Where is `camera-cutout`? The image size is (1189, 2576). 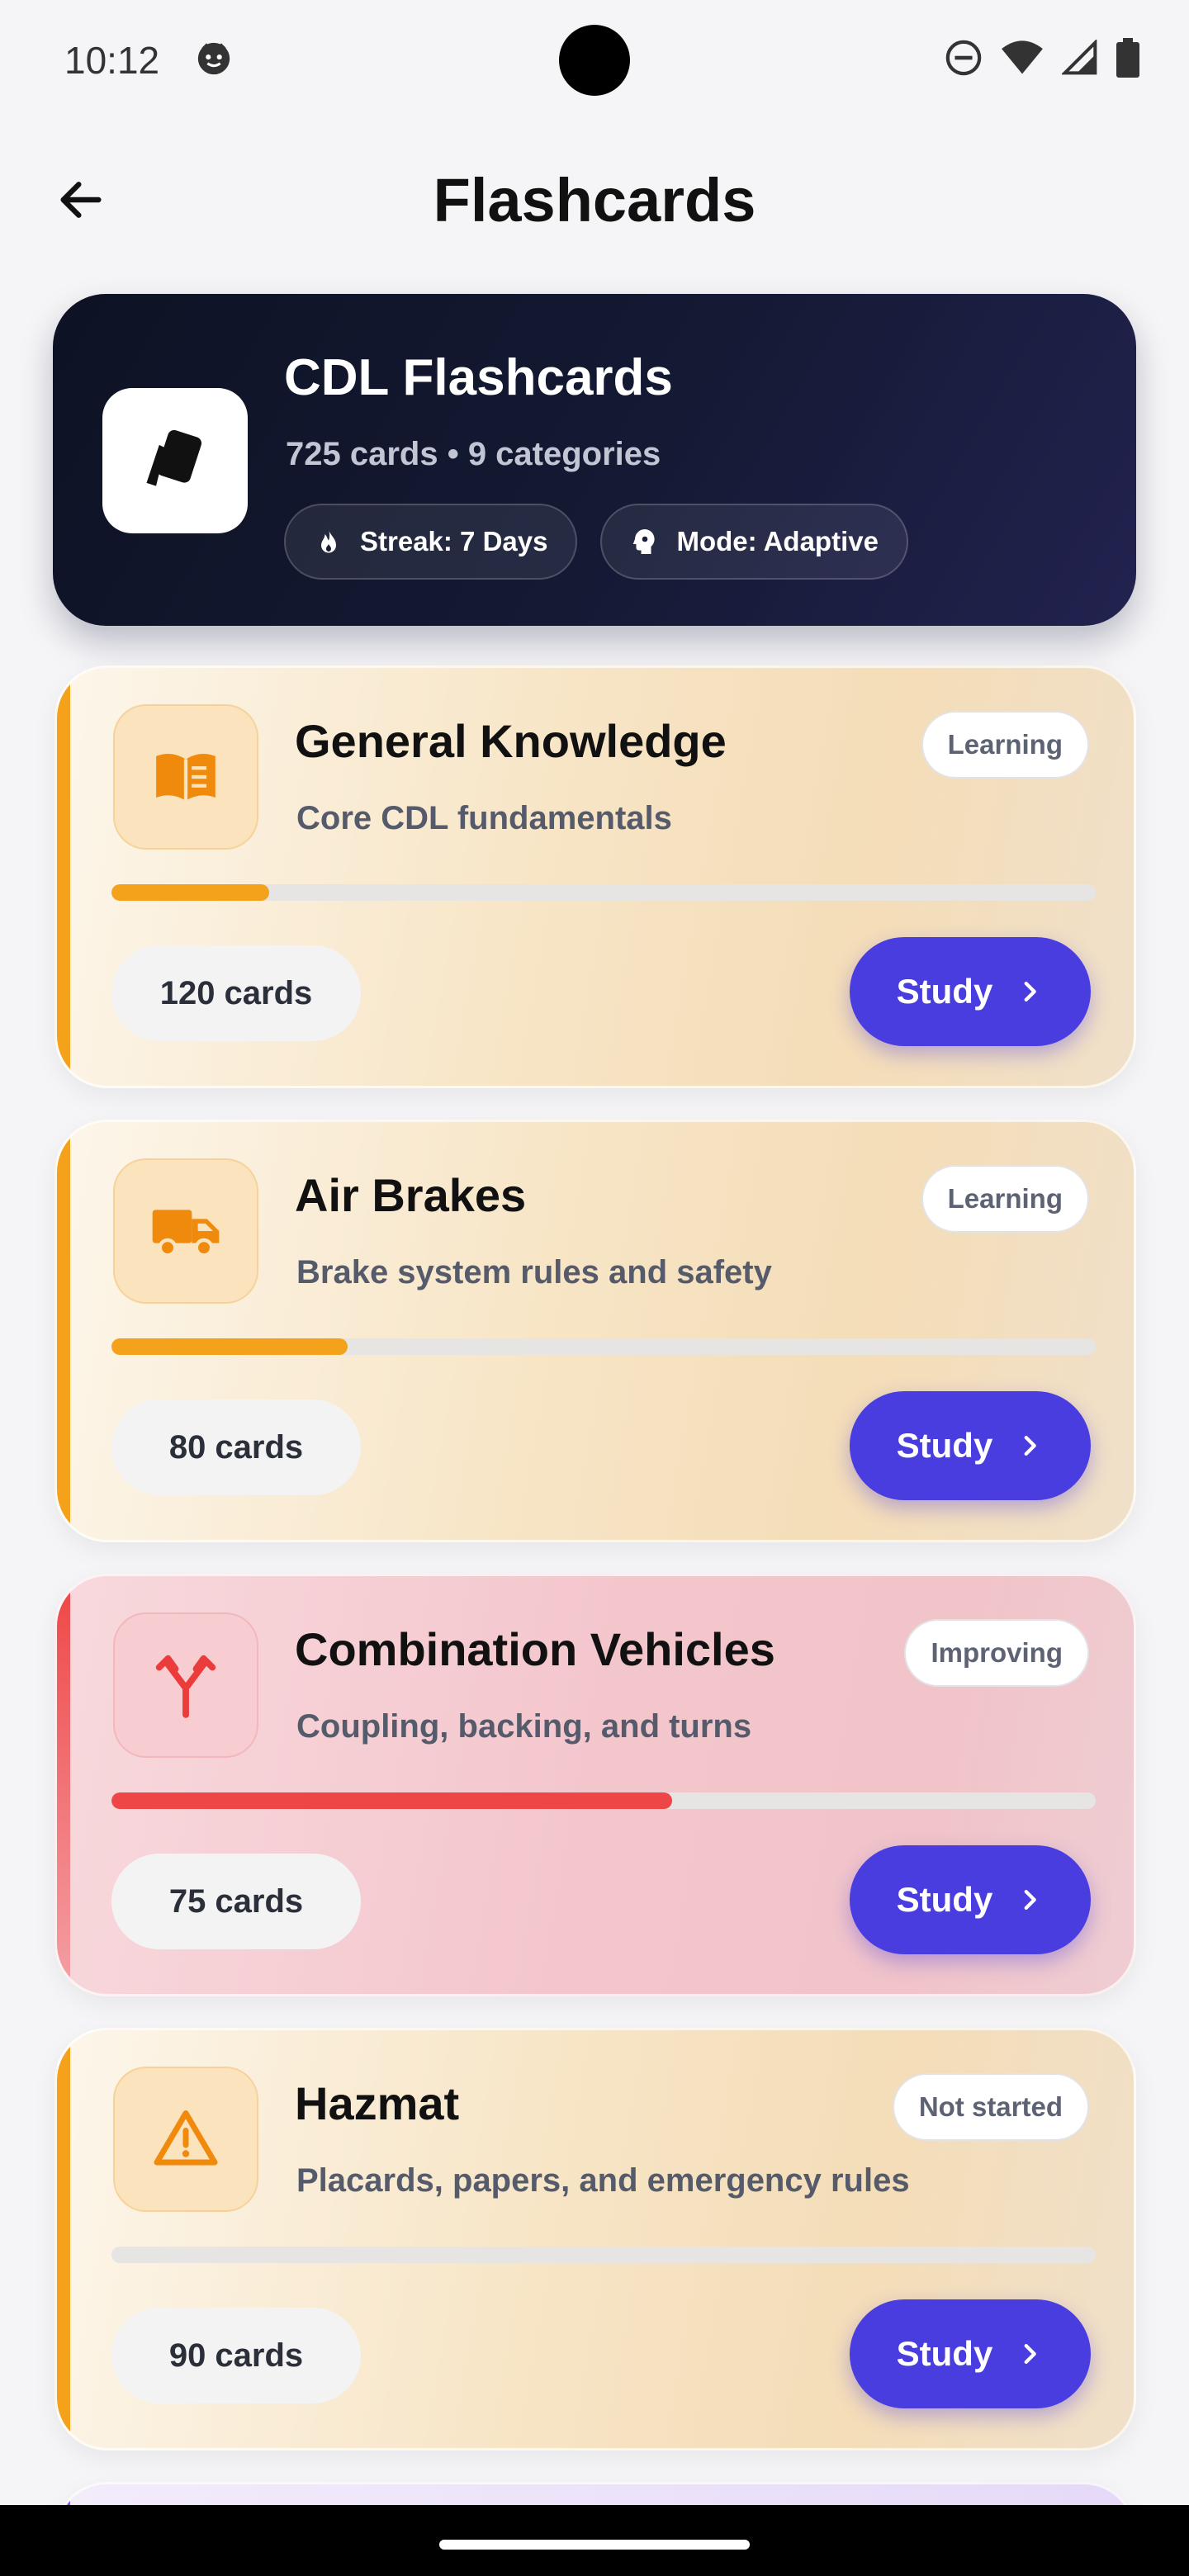 camera-cutout is located at coordinates (594, 60).